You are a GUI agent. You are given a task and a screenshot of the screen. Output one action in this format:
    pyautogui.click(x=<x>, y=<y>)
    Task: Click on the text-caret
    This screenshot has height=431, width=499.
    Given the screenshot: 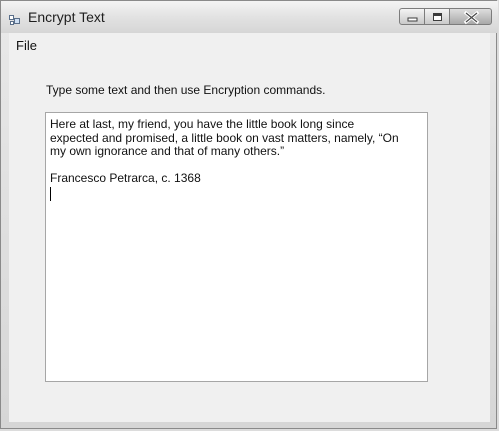 What is the action you would take?
    pyautogui.click(x=50, y=193)
    